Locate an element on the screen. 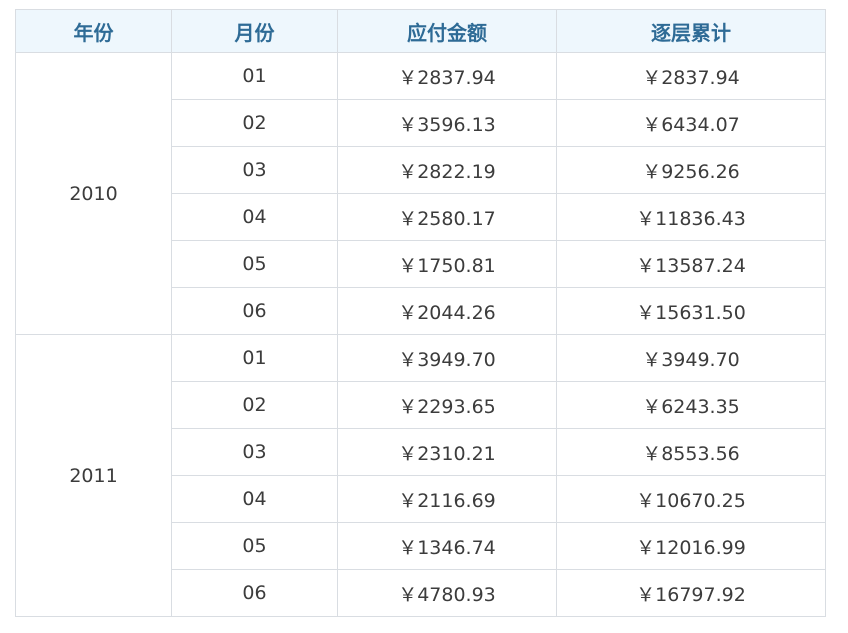 The height and width of the screenshot is (633, 848). amount-cell: ￥2116.69 is located at coordinates (447, 499).